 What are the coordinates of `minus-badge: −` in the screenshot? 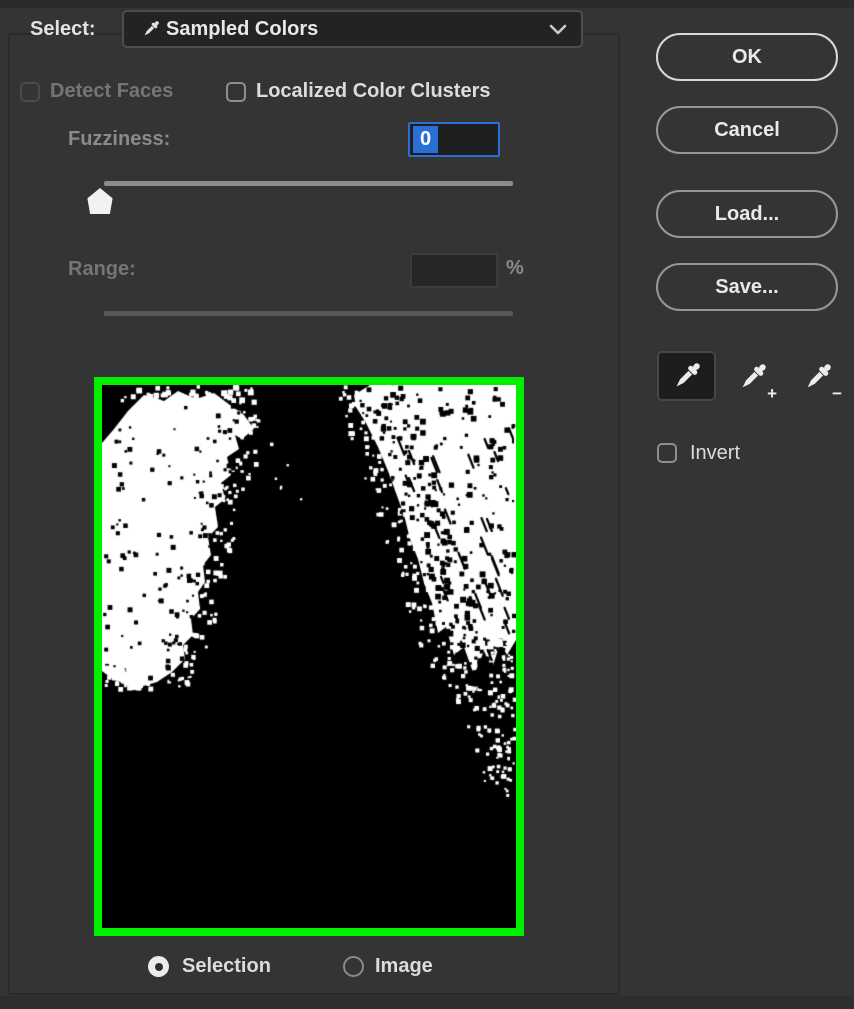 It's located at (837, 393).